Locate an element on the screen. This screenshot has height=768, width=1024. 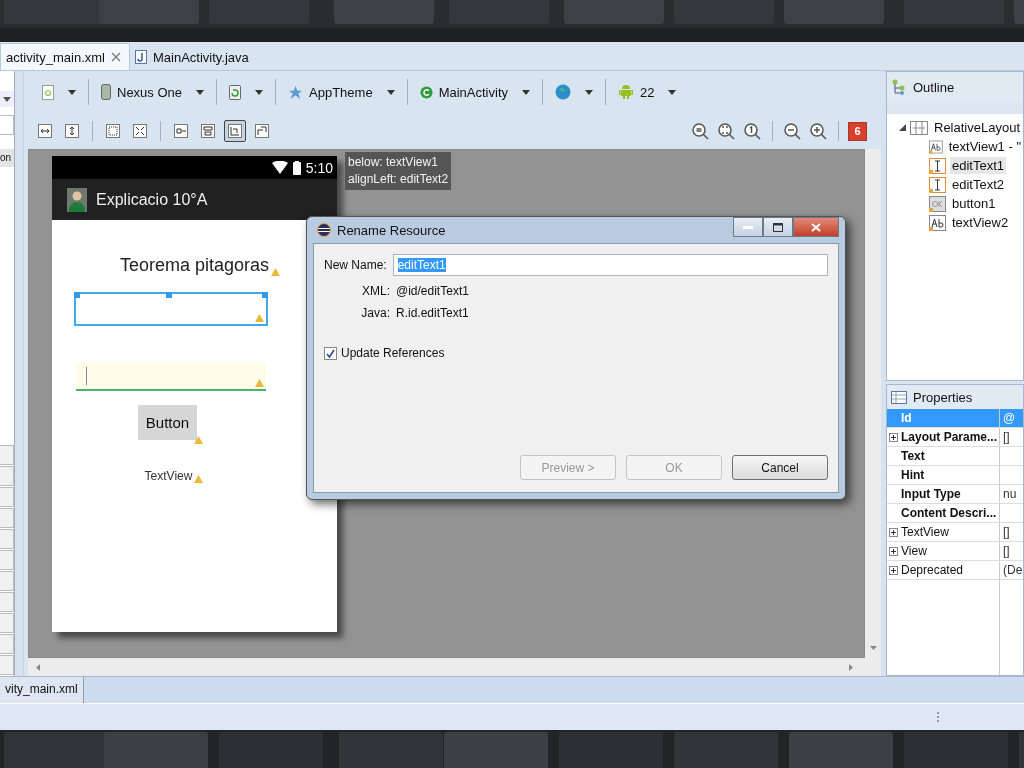
wifi-icon is located at coordinates (279, 167).